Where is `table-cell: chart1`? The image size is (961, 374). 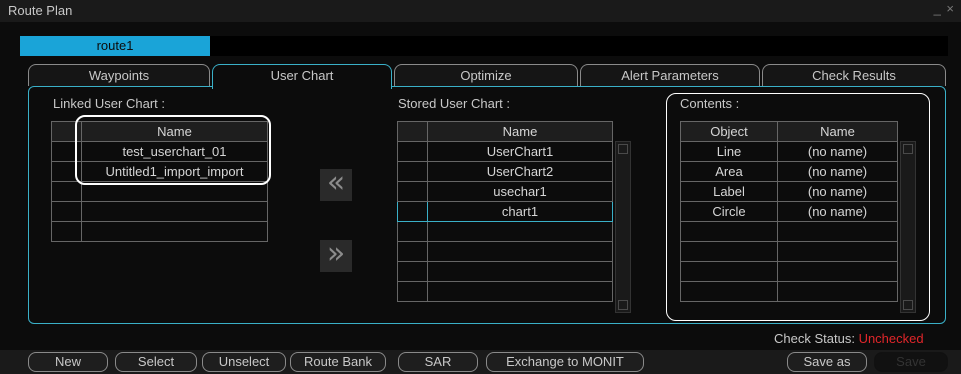
table-cell: chart1 is located at coordinates (520, 211).